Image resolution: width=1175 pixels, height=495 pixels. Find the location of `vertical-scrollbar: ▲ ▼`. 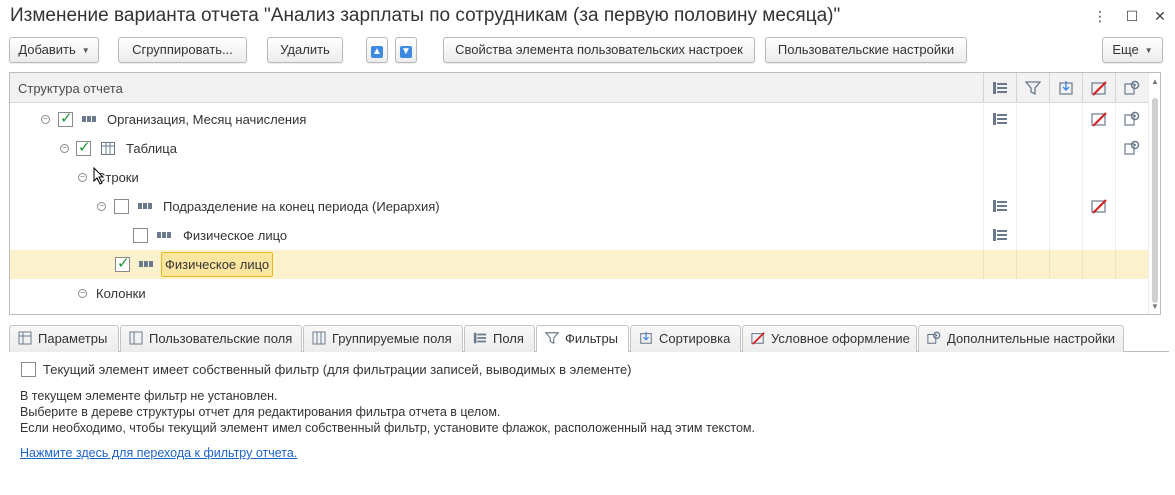

vertical-scrollbar: ▲ ▼ is located at coordinates (1154, 193).